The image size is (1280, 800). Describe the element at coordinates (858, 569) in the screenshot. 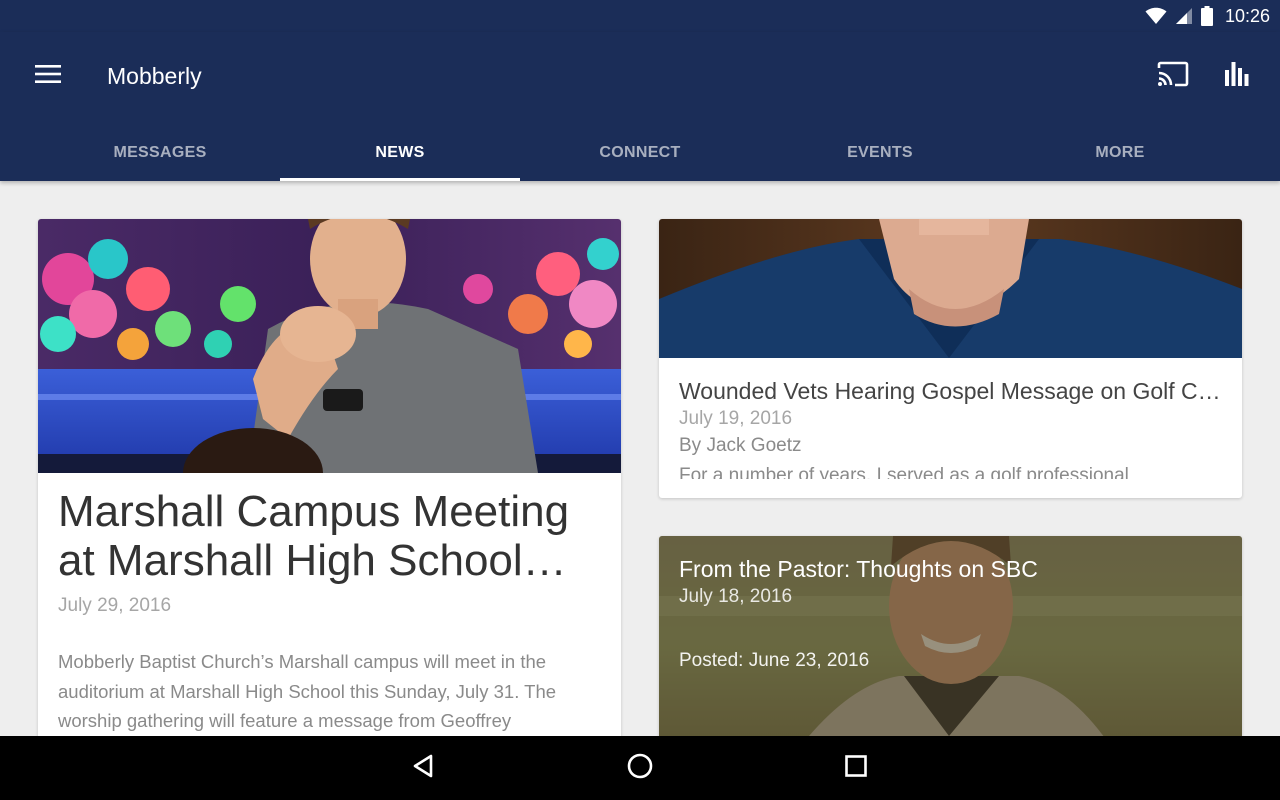

I see `news-card-title: From the Pastor: Thoughts on SBC` at that location.